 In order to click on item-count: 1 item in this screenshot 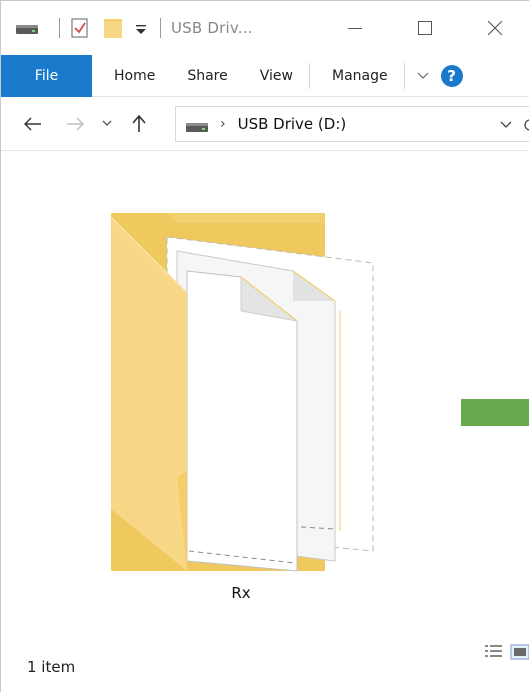, I will do `click(51, 667)`.